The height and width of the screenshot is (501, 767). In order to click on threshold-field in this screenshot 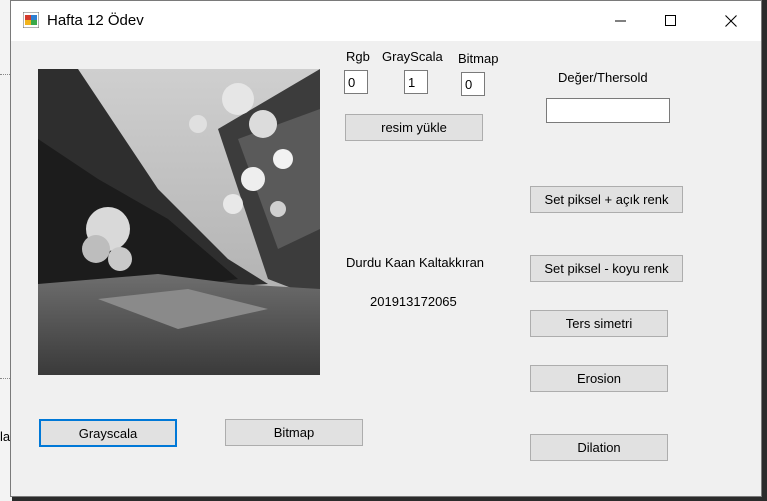, I will do `click(608, 110)`.